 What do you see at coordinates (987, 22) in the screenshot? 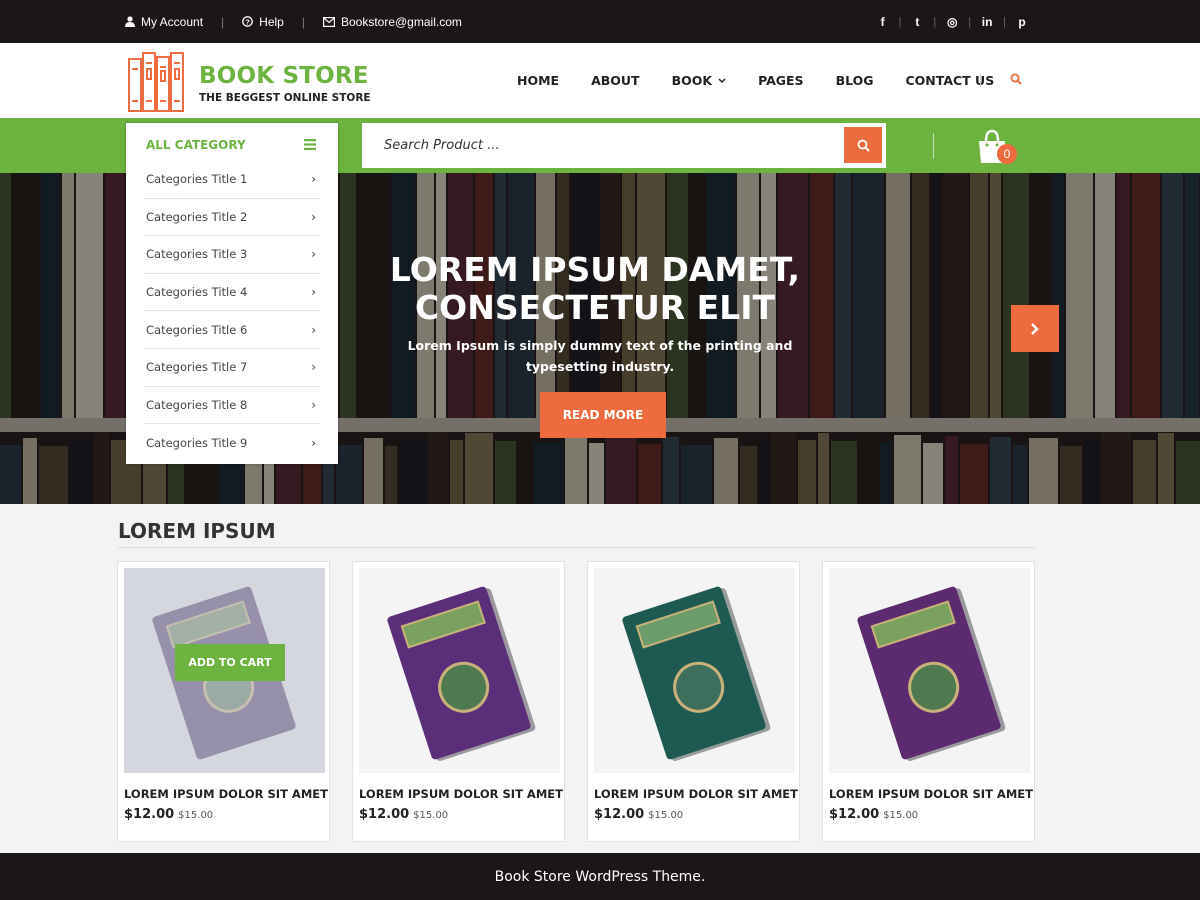
I see `linkedin-icon: in` at bounding box center [987, 22].